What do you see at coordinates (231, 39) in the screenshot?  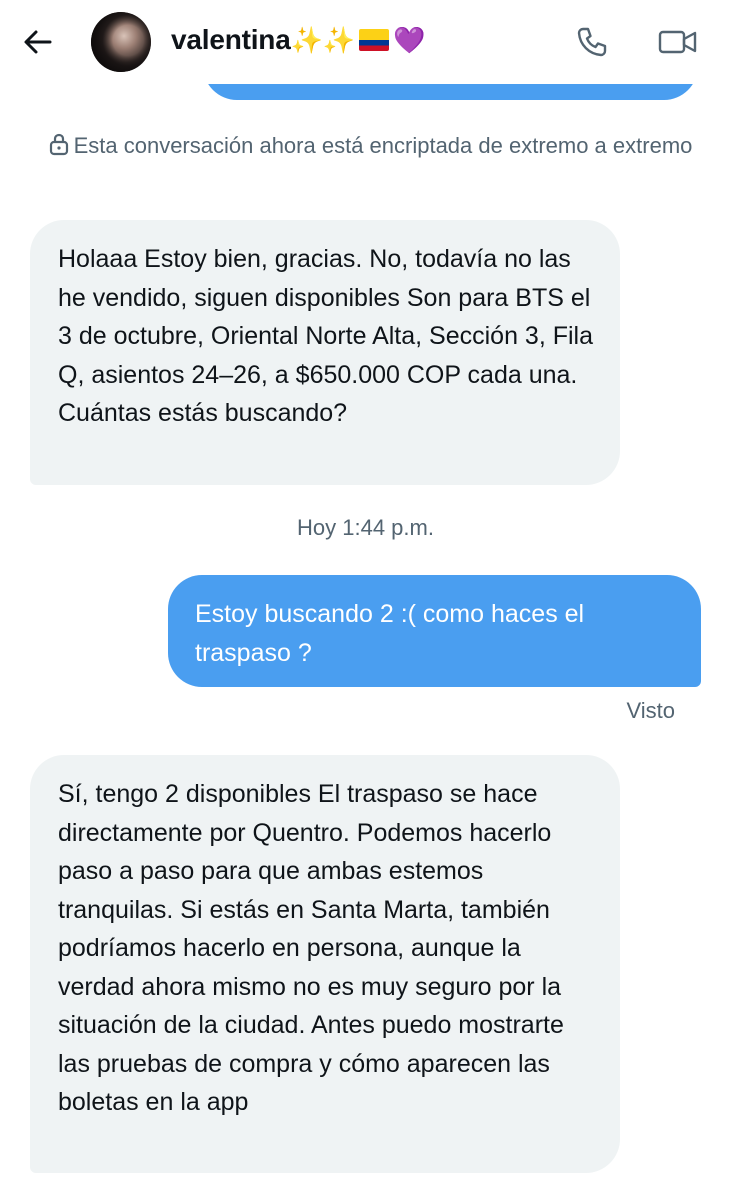 I see `contact-name-text: valentina` at bounding box center [231, 39].